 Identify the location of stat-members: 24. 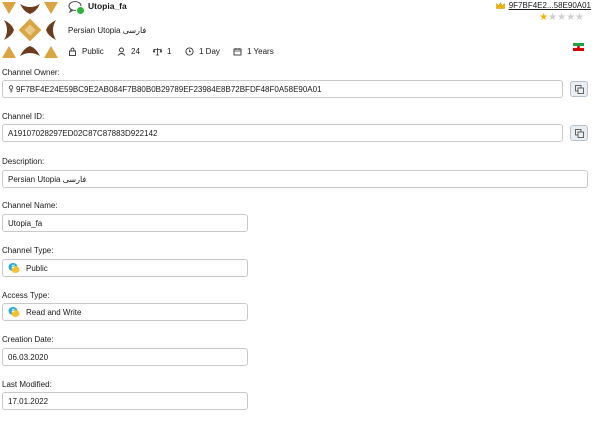
(128, 51).